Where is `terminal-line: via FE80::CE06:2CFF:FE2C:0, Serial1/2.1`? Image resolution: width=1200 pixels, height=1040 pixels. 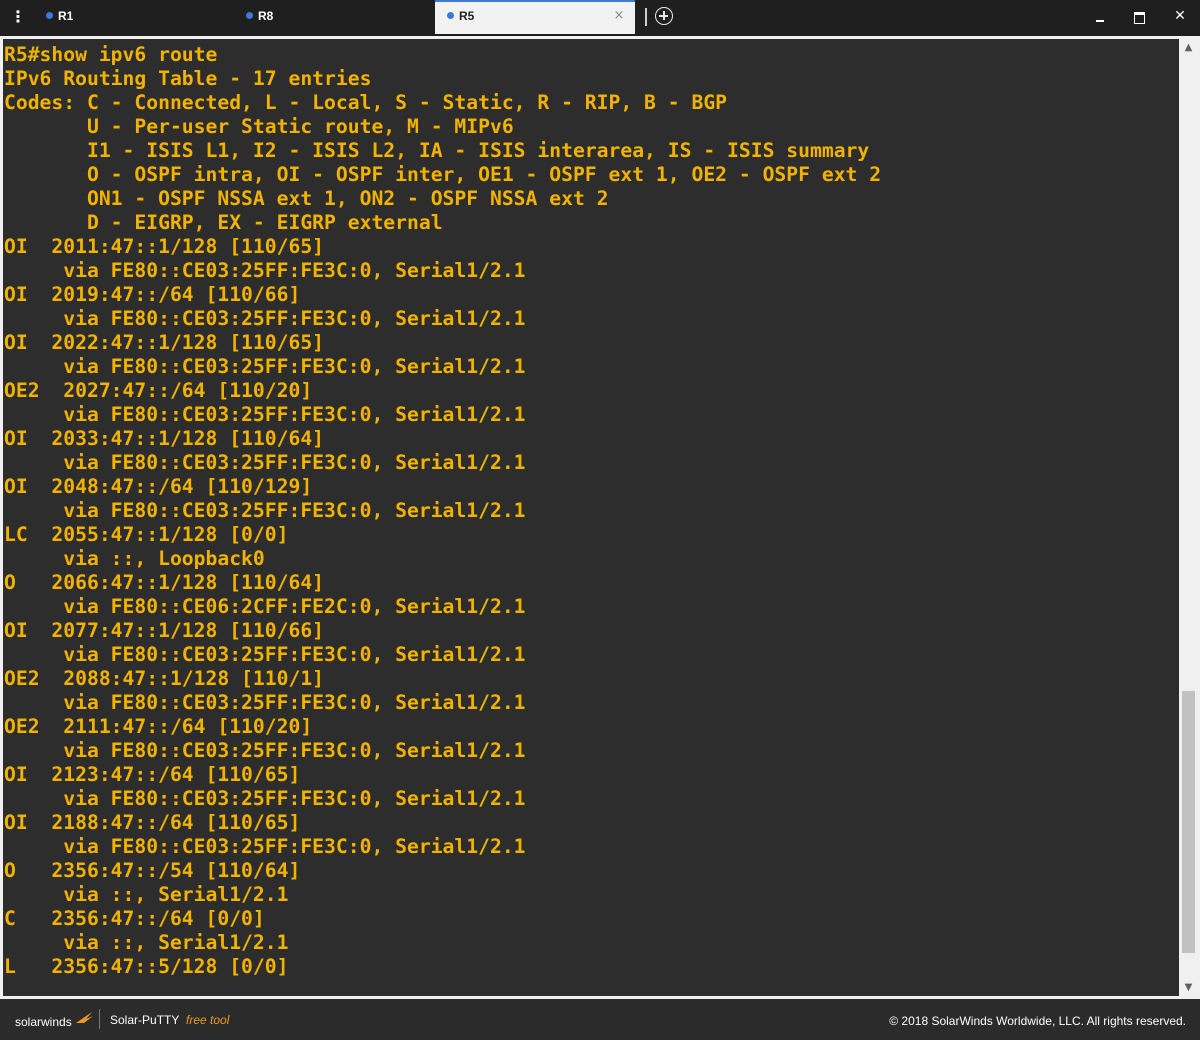 terminal-line: via FE80::CE06:2CFF:FE2C:0, Serial1/2.1 is located at coordinates (265, 606).